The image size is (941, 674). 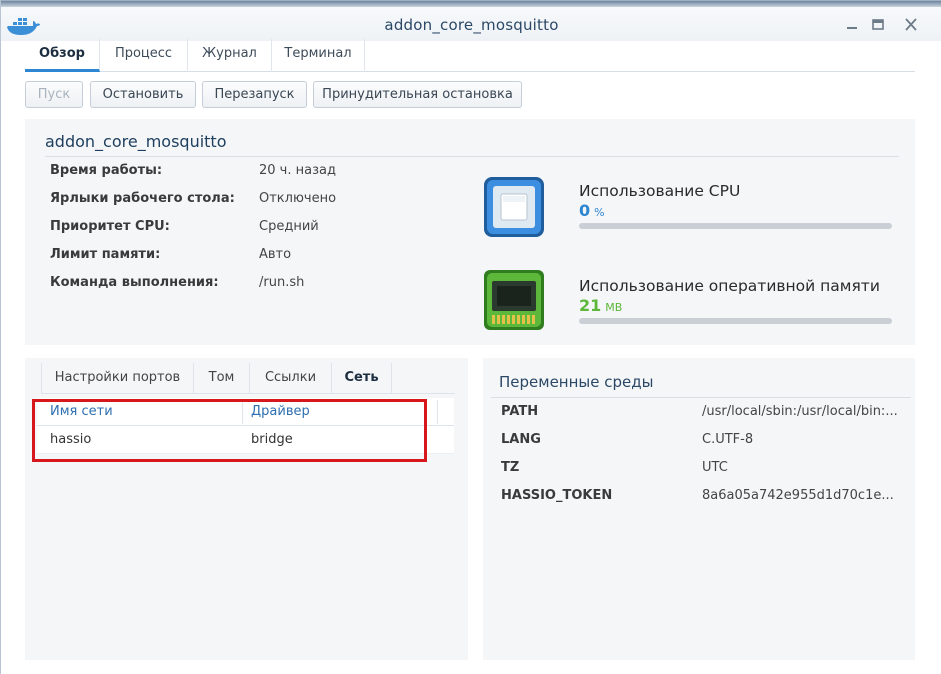 I want to click on maximize-icon, so click(x=878, y=25).